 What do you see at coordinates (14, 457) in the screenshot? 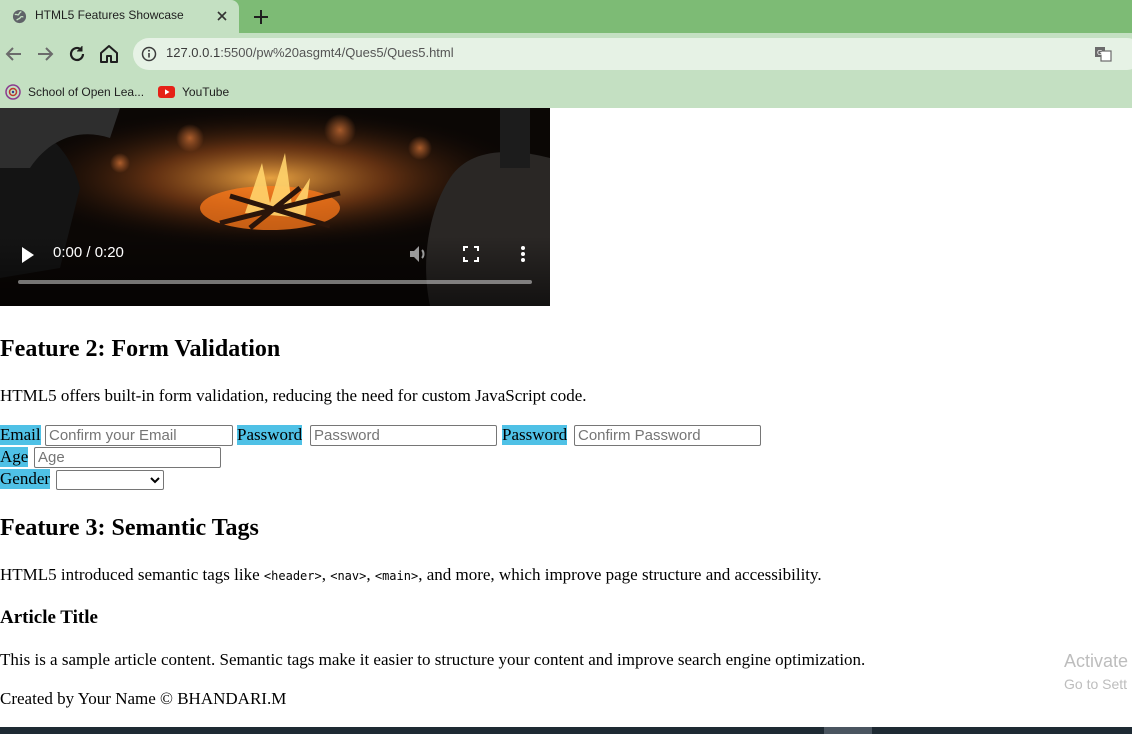
I see `age-label: Age` at bounding box center [14, 457].